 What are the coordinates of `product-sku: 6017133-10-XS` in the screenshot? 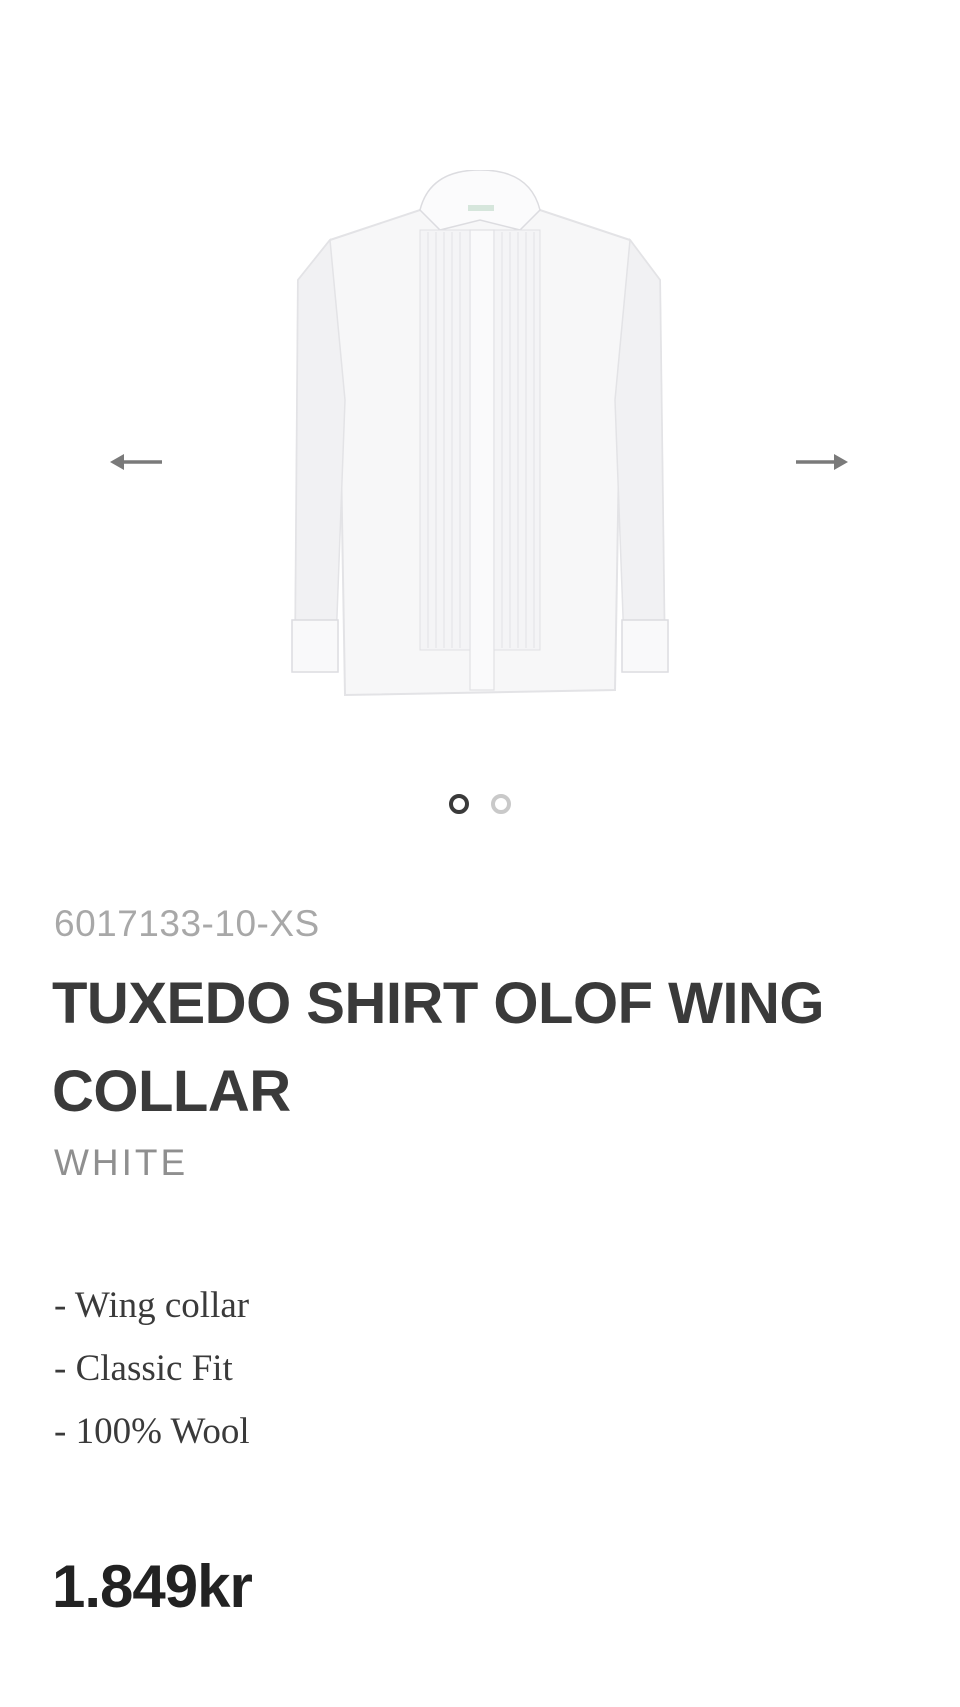 It's located at (187, 923).